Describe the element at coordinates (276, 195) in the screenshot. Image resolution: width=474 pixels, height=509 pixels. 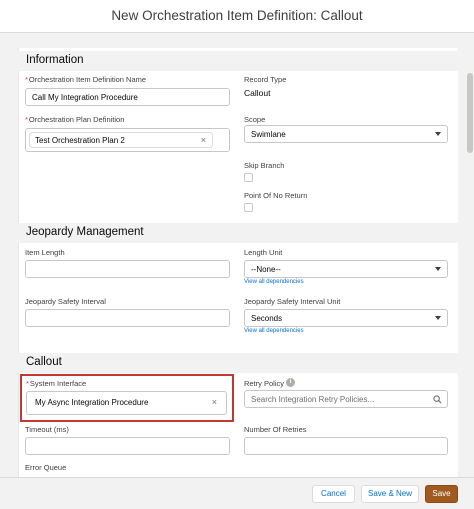
I see `point-of-no-return-label: Point Of No Return` at that location.